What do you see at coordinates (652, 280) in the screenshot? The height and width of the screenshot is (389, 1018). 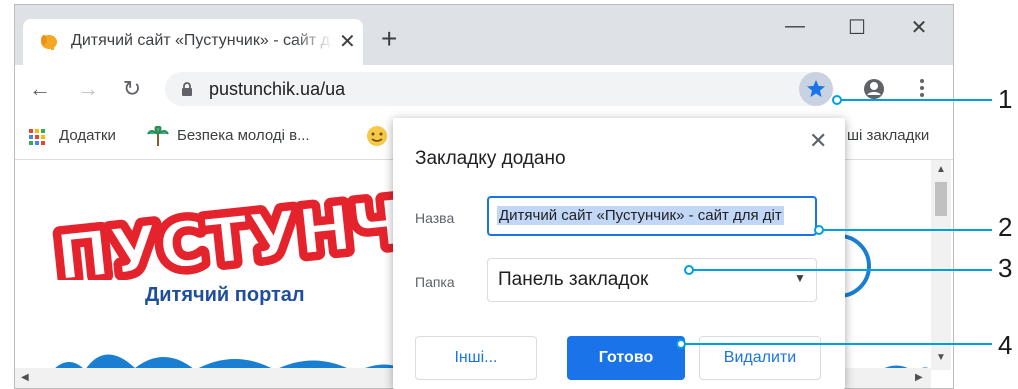 I see `folder-dropdown: Панель закладок ▼` at bounding box center [652, 280].